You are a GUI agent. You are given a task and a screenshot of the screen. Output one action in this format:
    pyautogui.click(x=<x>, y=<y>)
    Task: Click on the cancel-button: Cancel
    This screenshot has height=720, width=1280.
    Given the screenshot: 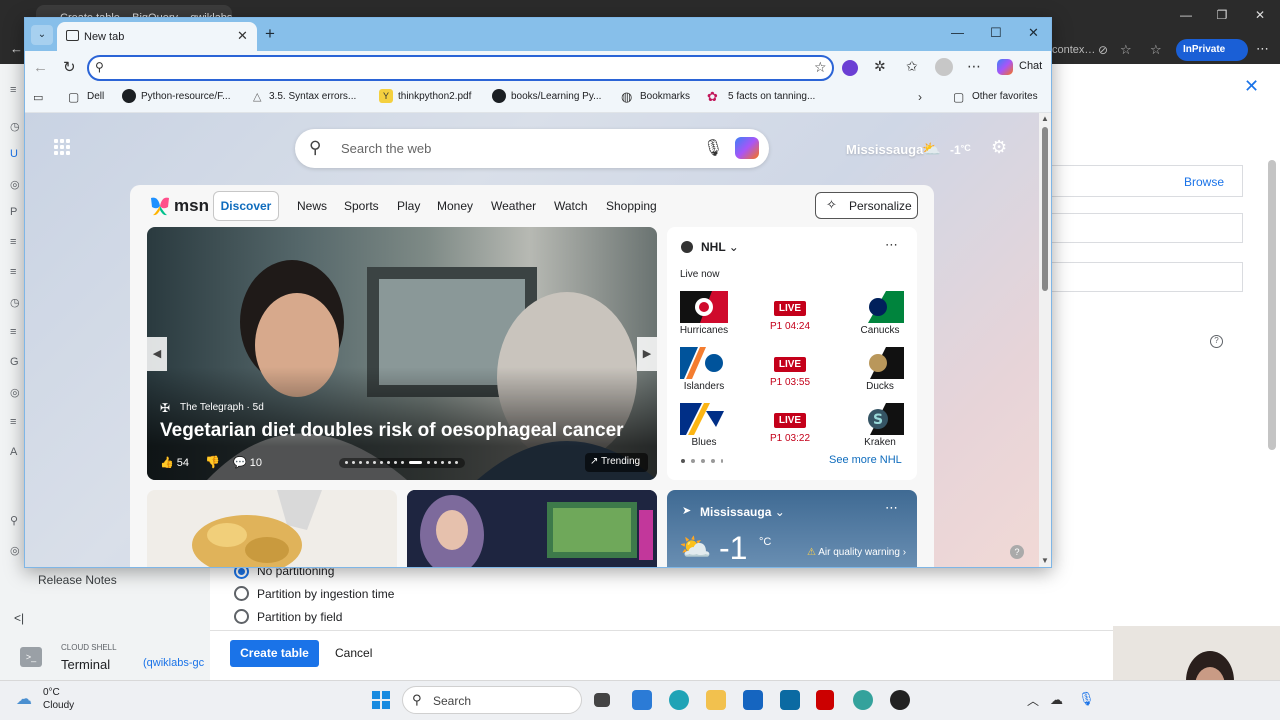 What is the action you would take?
    pyautogui.click(x=353, y=653)
    